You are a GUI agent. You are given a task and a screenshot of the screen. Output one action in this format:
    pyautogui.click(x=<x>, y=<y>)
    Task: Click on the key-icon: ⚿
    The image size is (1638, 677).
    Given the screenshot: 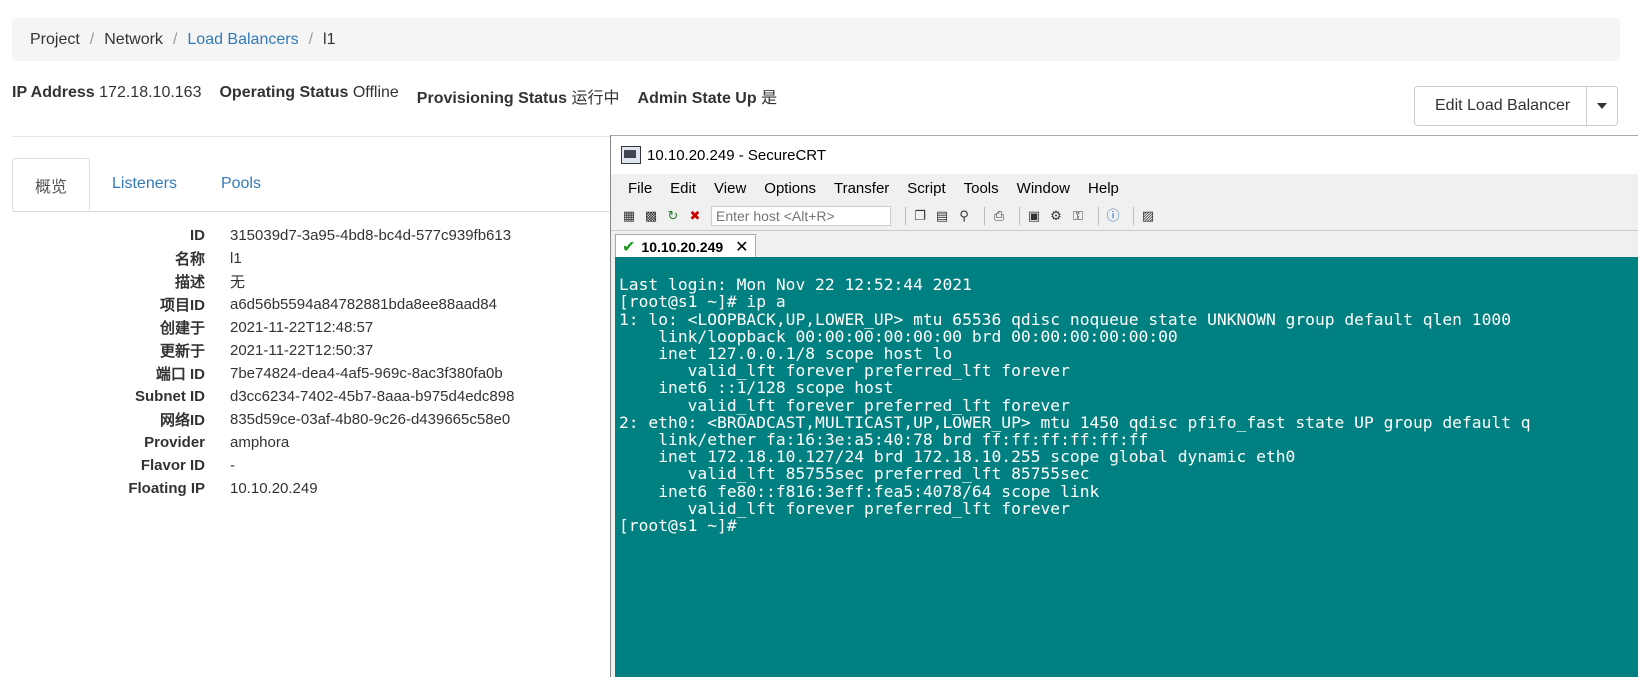 What is the action you would take?
    pyautogui.click(x=1078, y=216)
    